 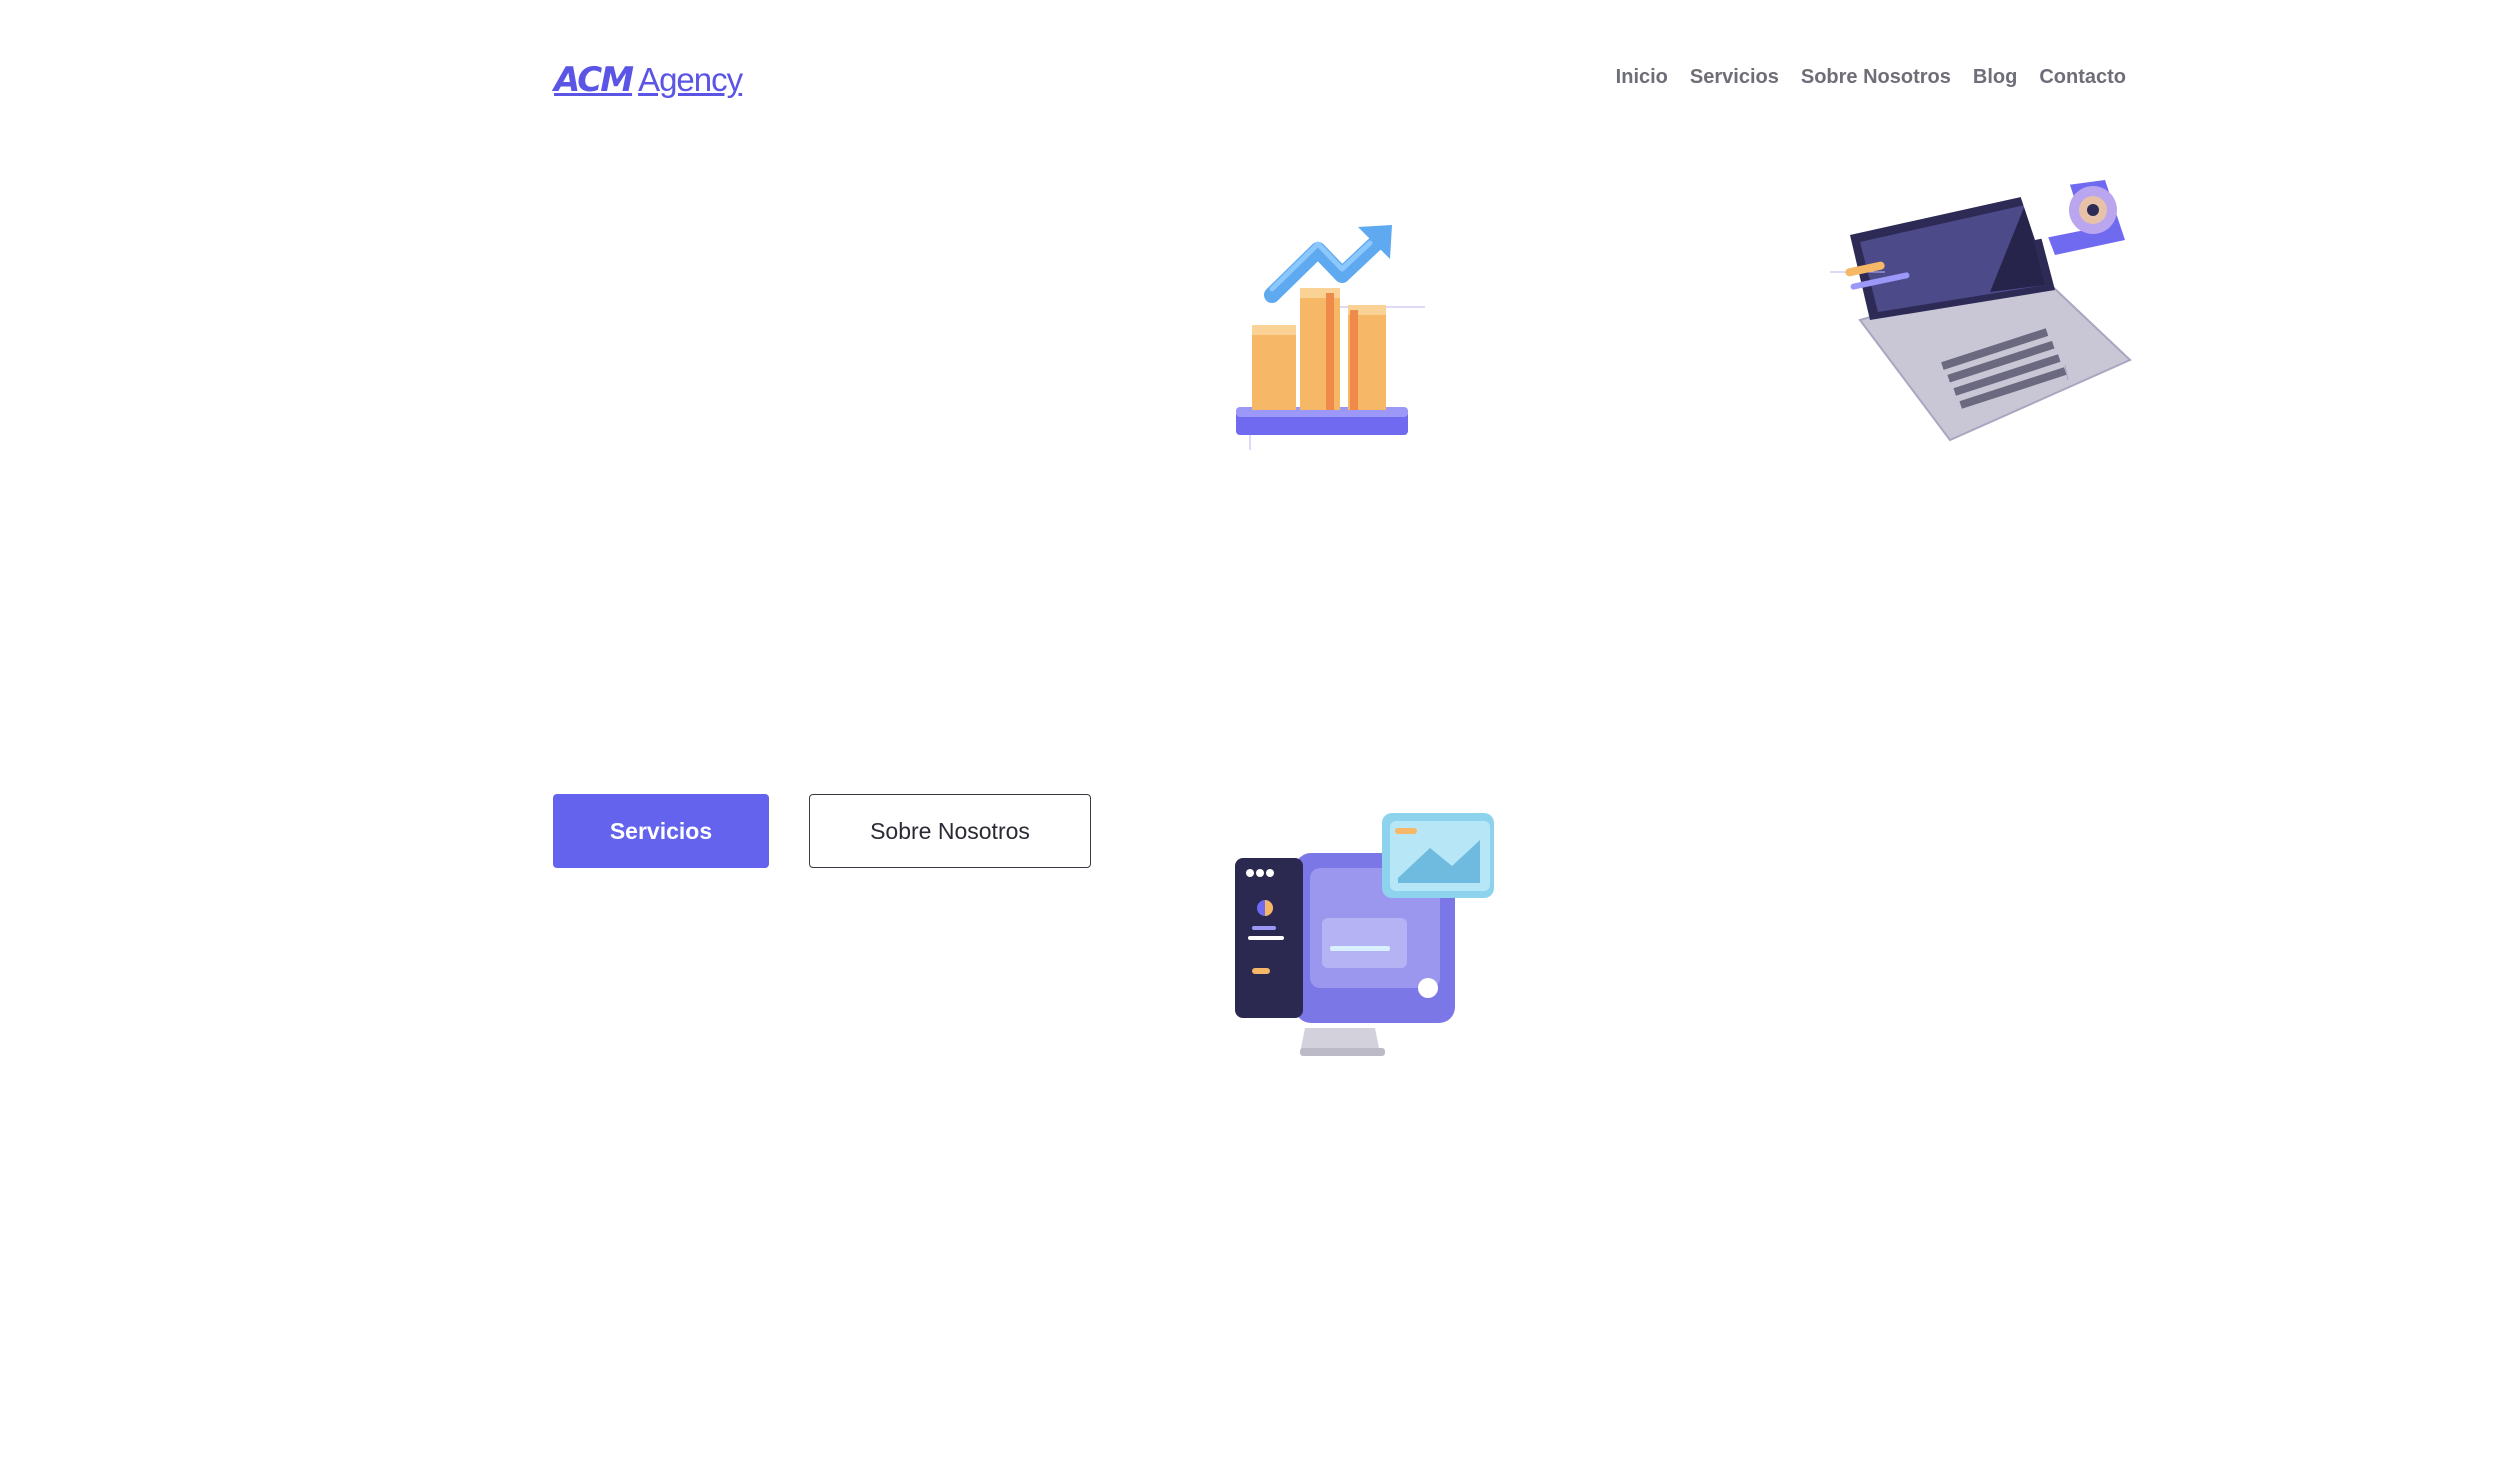 I want to click on nav-link-inicio: Inicio, so click(x=1642, y=77).